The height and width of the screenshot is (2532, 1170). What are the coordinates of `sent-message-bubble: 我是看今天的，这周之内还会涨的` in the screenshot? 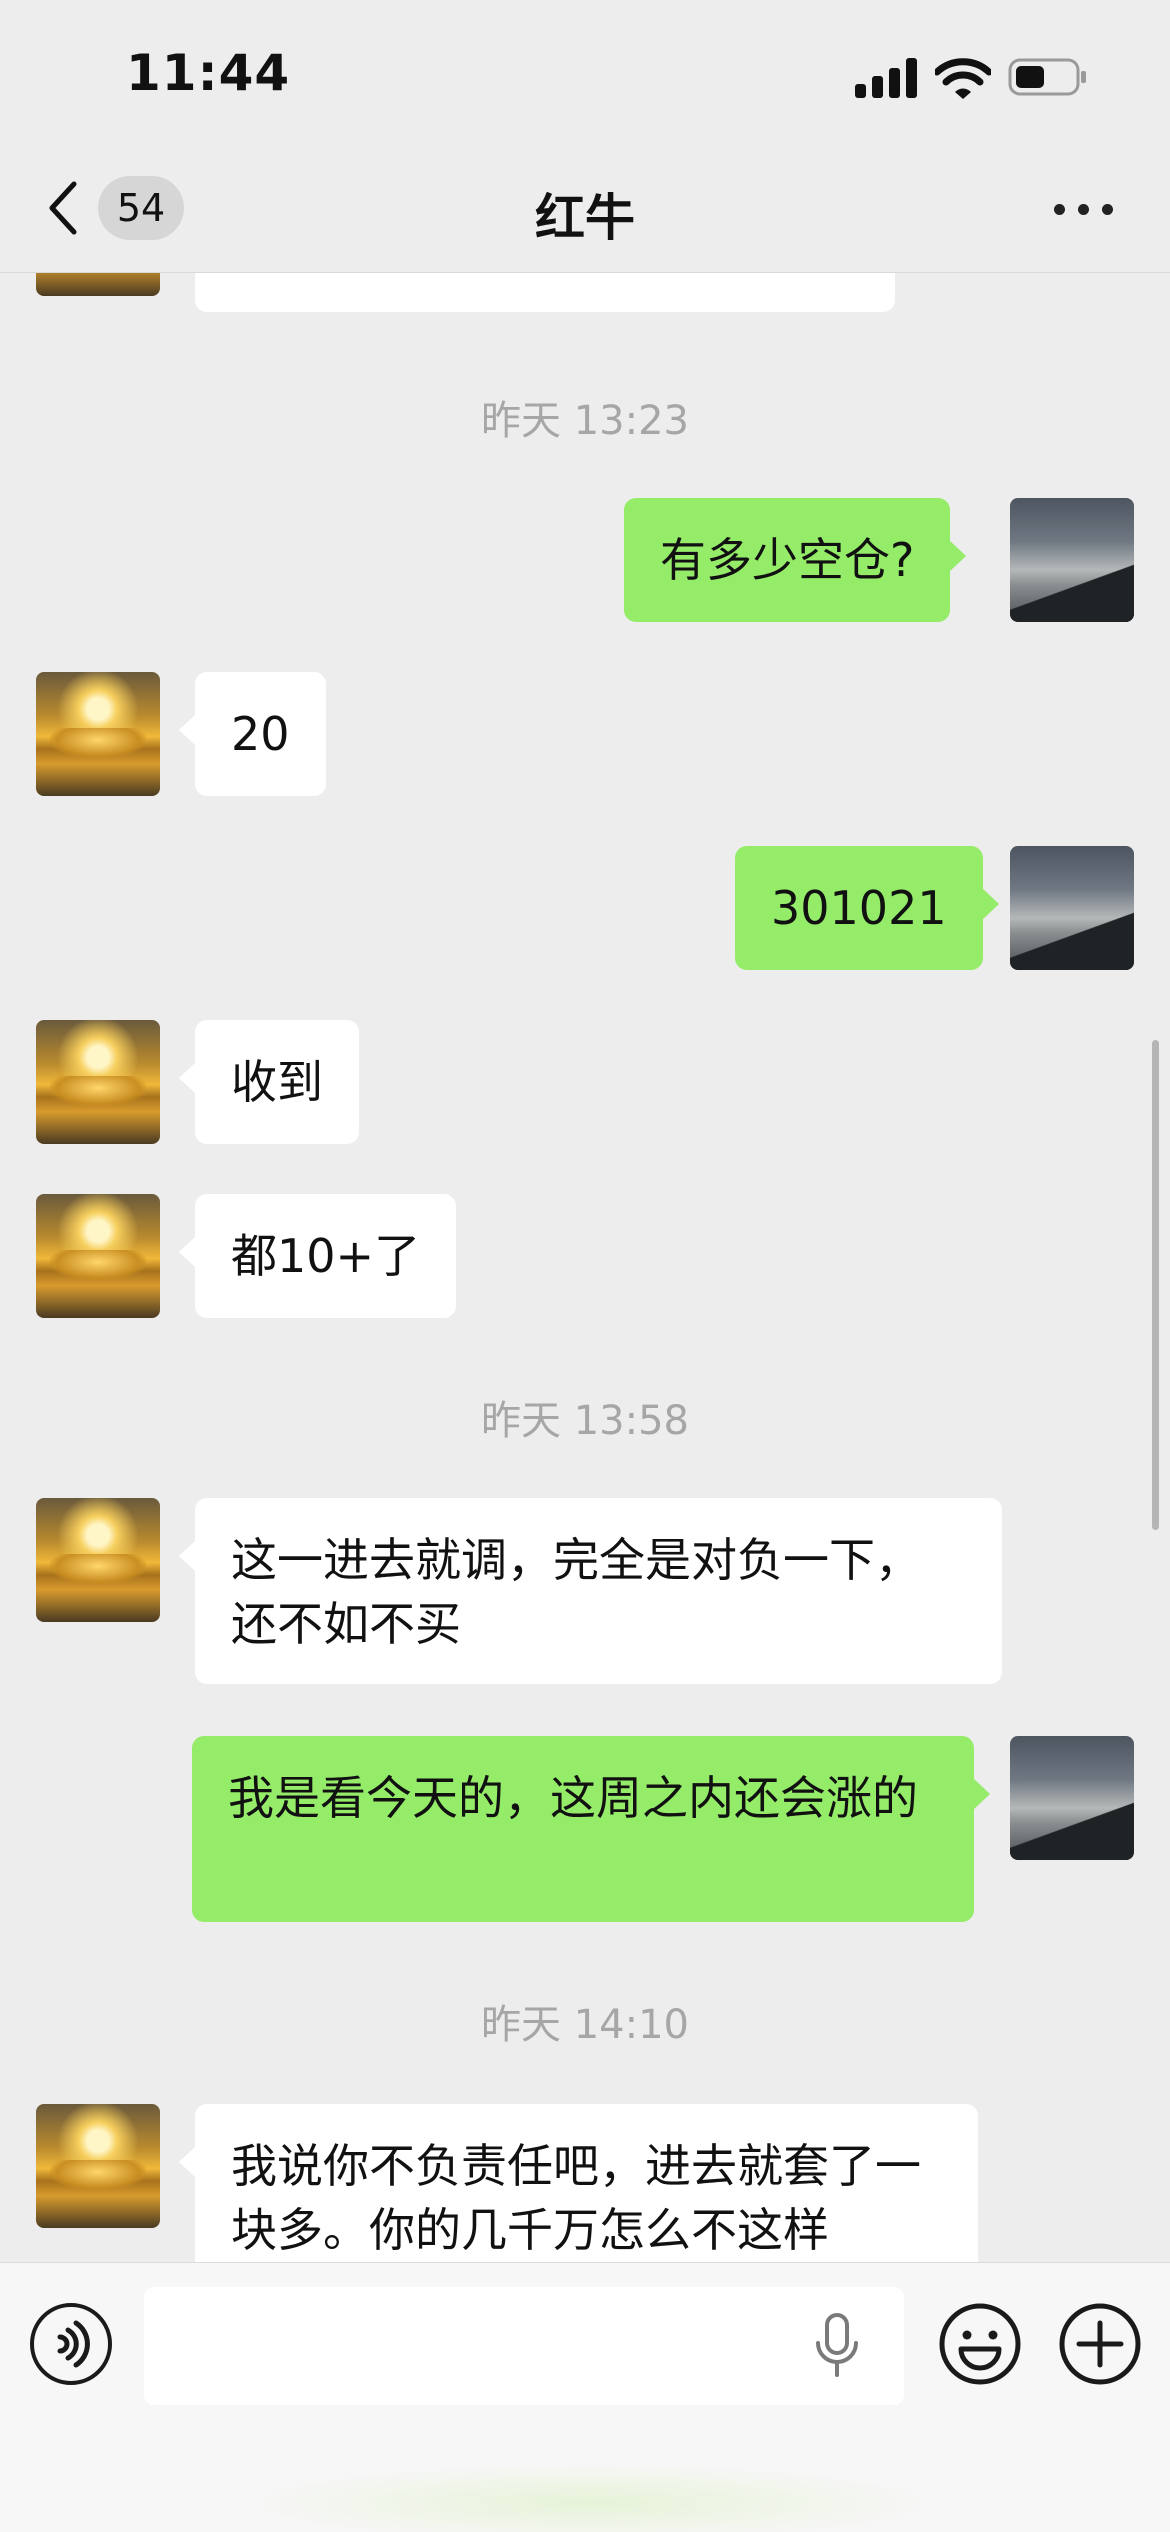 It's located at (591, 1829).